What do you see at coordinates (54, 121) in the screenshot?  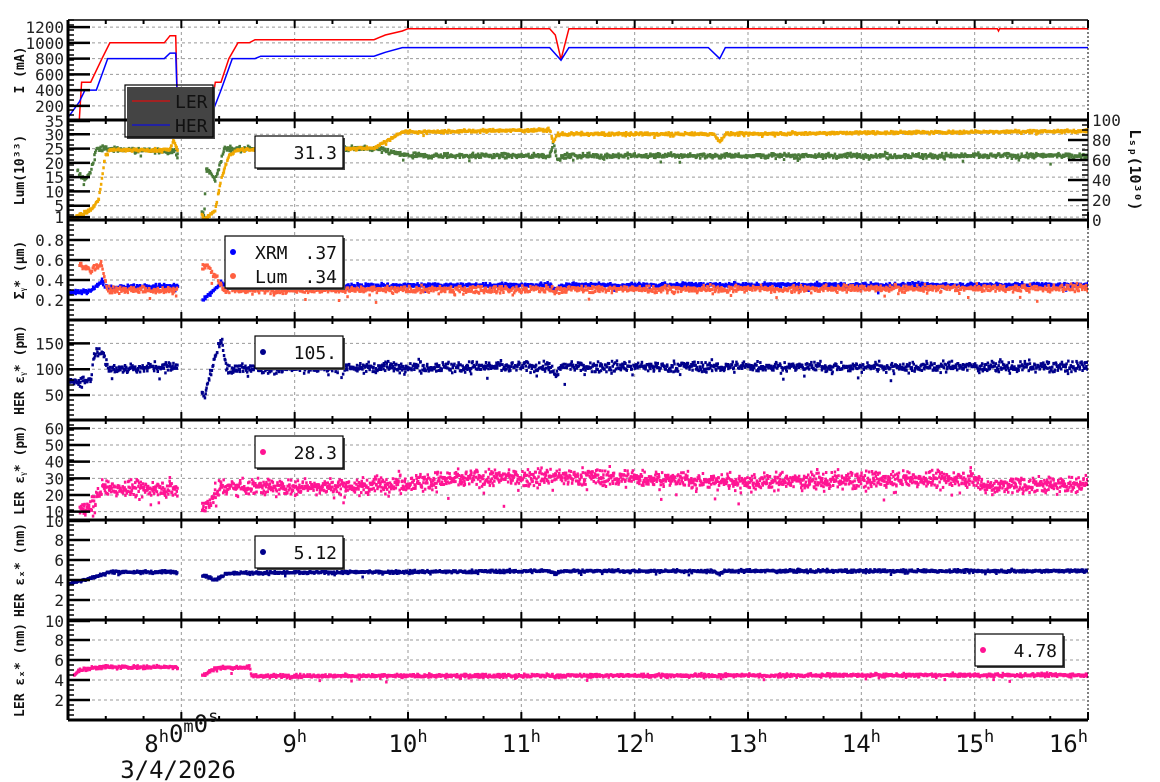 I see `y-tick-label: 35` at bounding box center [54, 121].